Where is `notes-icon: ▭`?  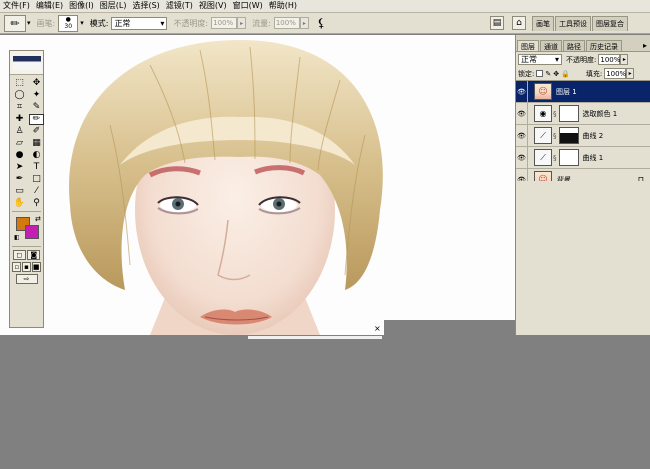
notes-icon: ▭ is located at coordinates (19, 191).